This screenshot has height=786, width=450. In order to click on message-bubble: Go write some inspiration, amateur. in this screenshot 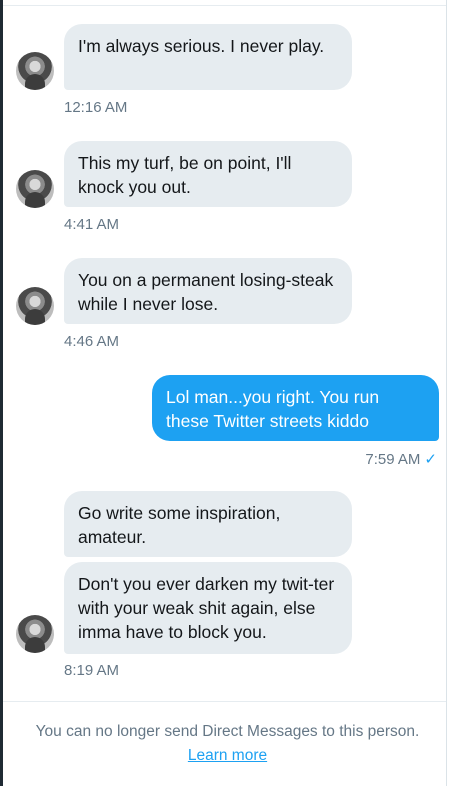, I will do `click(208, 524)`.